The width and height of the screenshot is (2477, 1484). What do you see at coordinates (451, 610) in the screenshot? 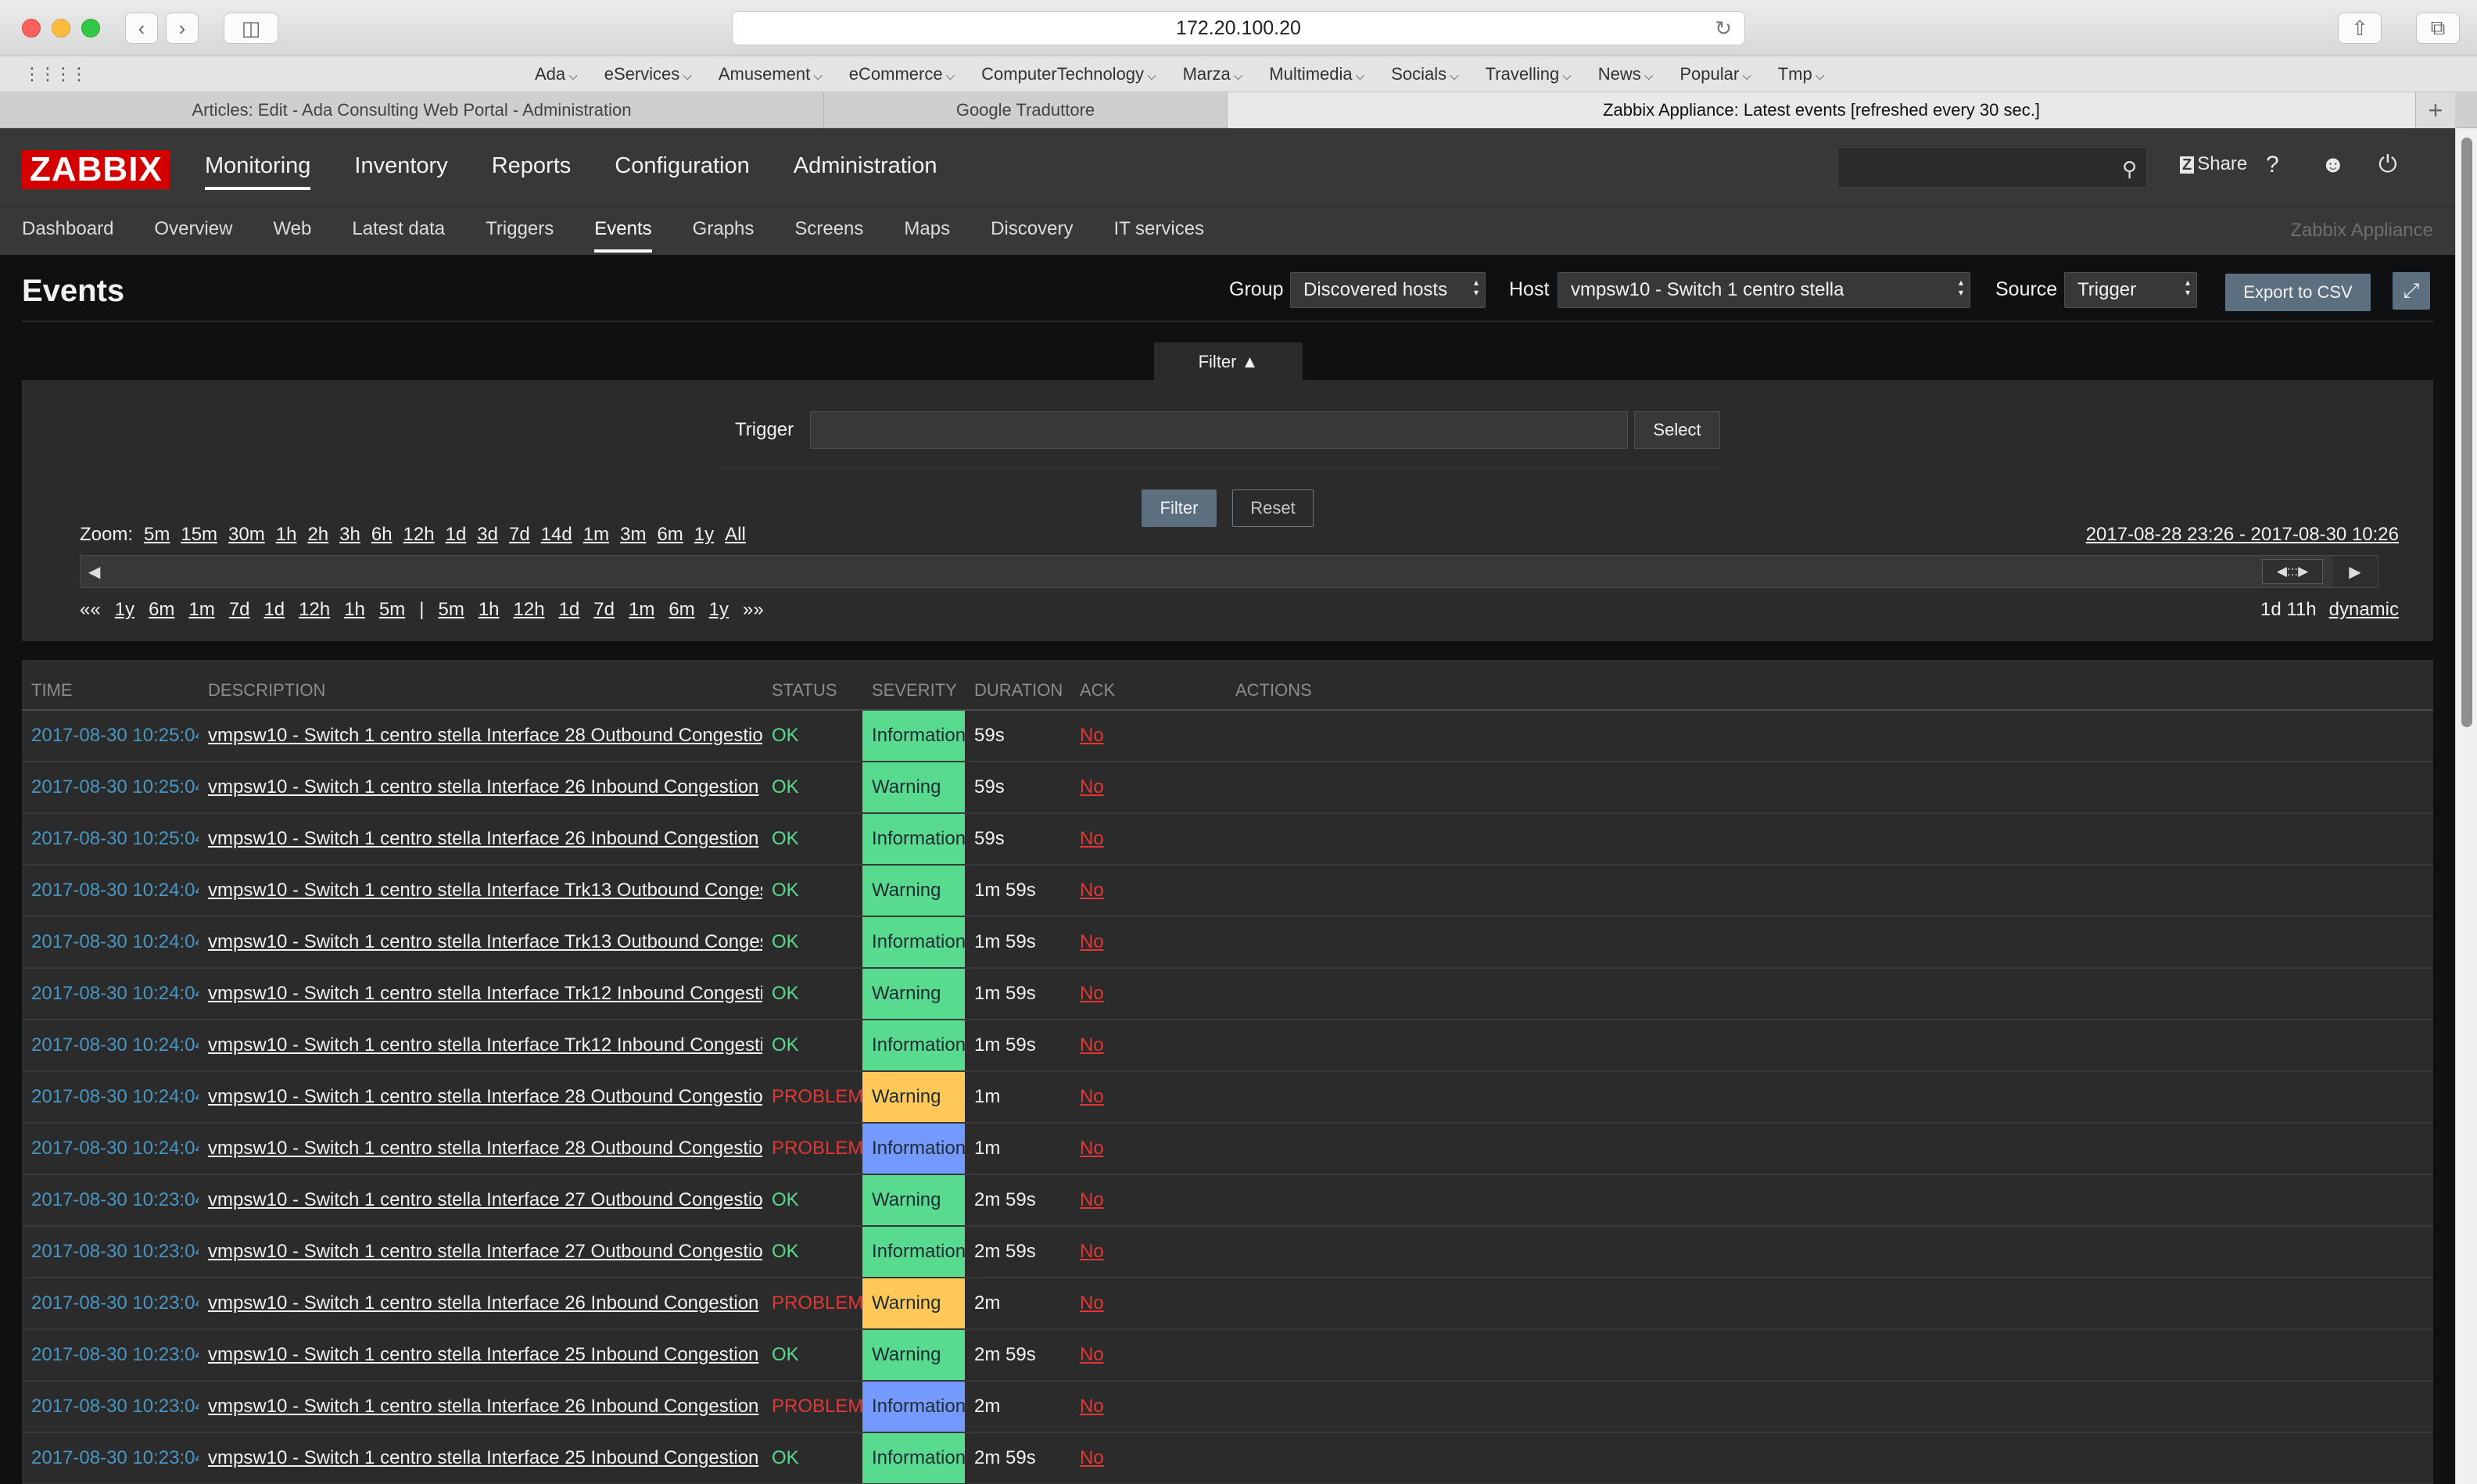
I see `forward-5m: 5m` at bounding box center [451, 610].